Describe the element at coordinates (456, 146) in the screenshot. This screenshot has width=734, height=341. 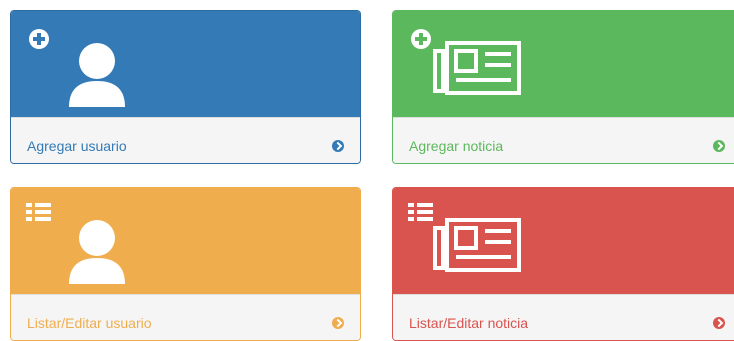
I see `card-label: Agregar noticia` at that location.